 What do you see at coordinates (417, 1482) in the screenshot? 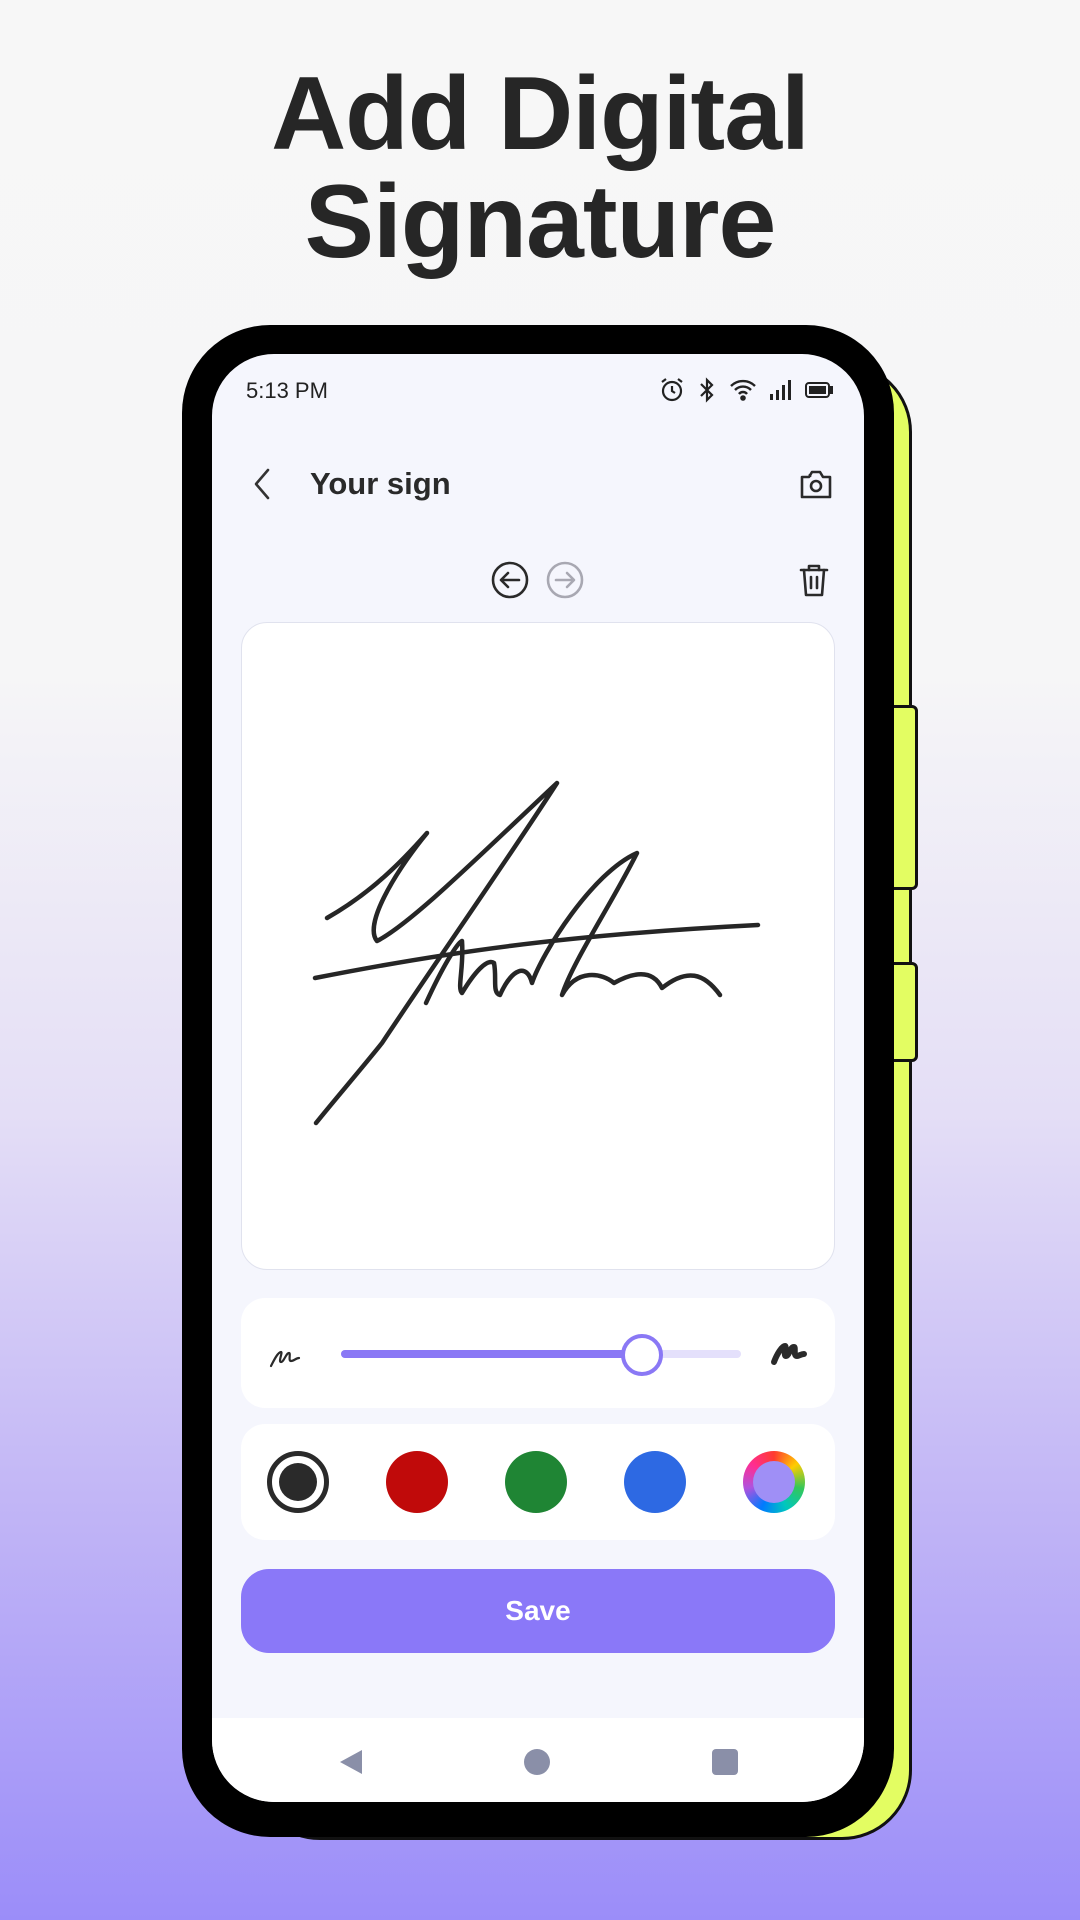
I see `color-swatch-red` at bounding box center [417, 1482].